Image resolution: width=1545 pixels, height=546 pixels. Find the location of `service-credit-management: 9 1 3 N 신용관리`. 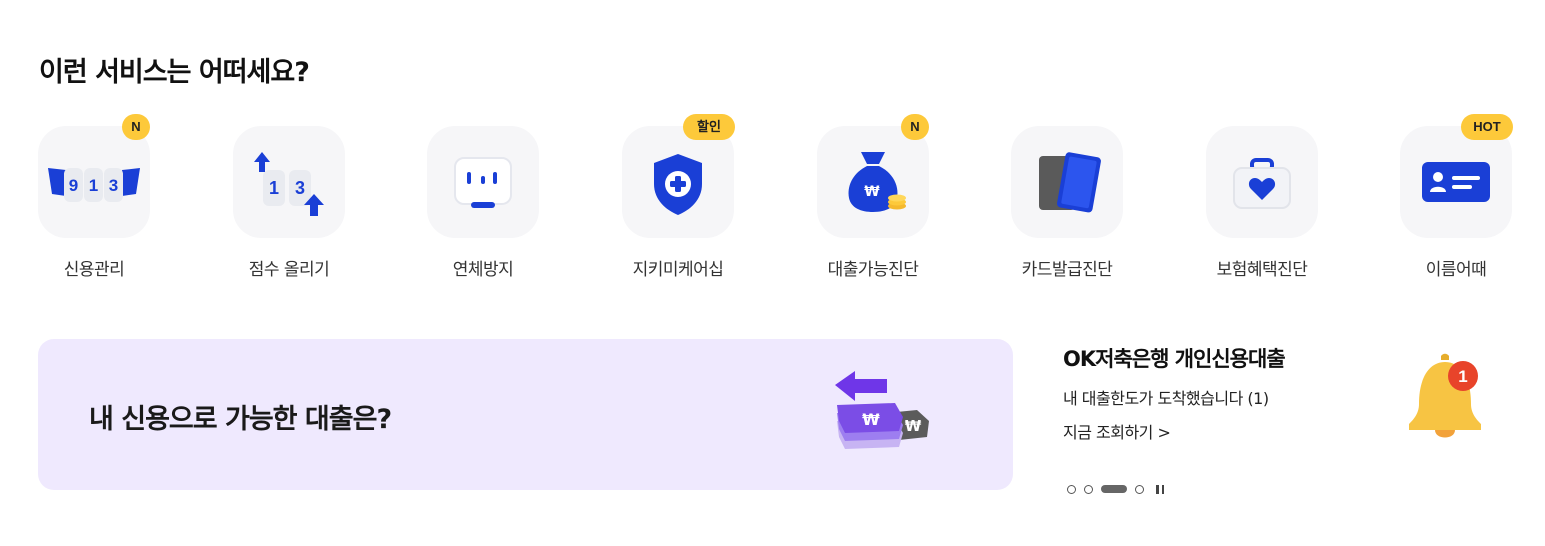

service-credit-management: 9 1 3 N 신용관리 is located at coordinates (94, 197).